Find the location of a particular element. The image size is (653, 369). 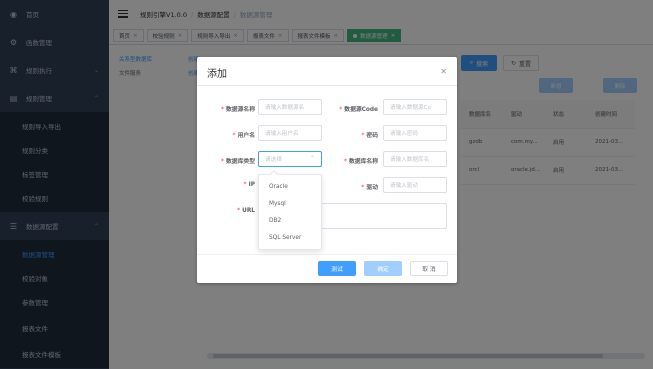

driver-input: 请输入驱动 is located at coordinates (415, 185).